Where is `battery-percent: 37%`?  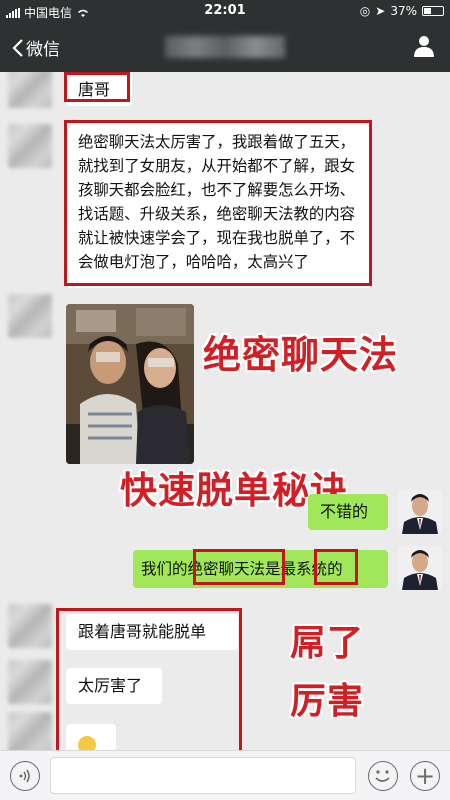 battery-percent: 37% is located at coordinates (403, 11).